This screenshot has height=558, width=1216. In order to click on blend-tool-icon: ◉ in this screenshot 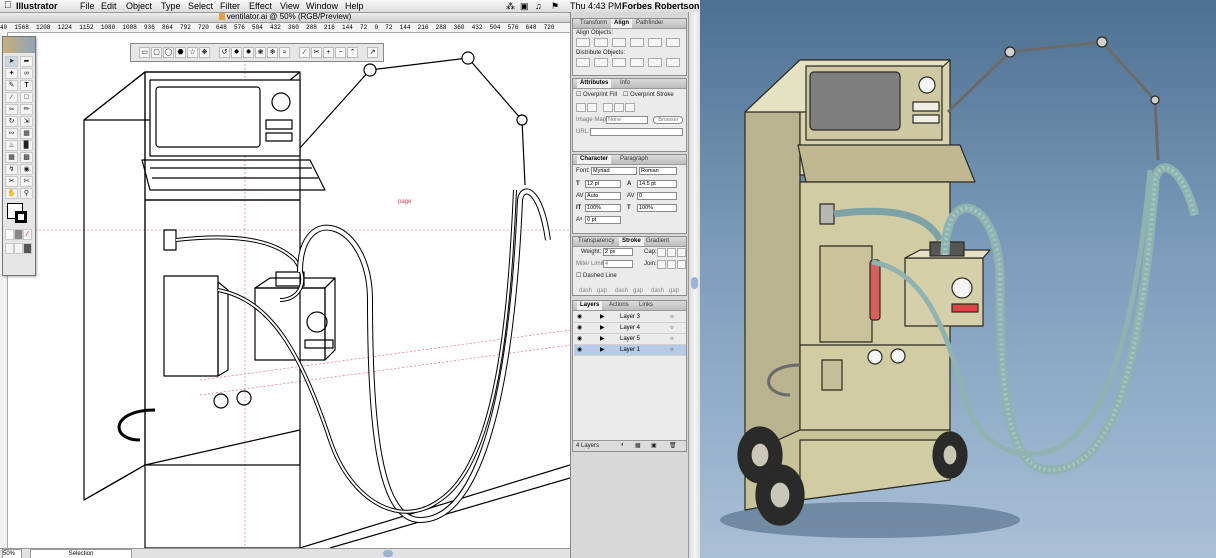, I will do `click(26, 169)`.